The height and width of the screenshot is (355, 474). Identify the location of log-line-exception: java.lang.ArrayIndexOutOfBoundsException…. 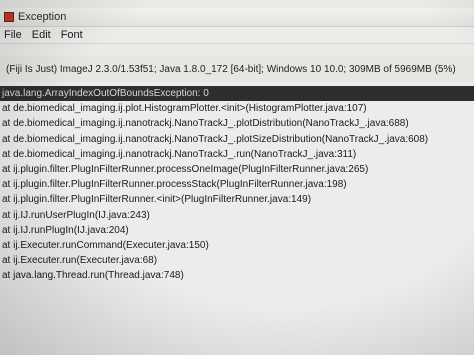
(237, 94).